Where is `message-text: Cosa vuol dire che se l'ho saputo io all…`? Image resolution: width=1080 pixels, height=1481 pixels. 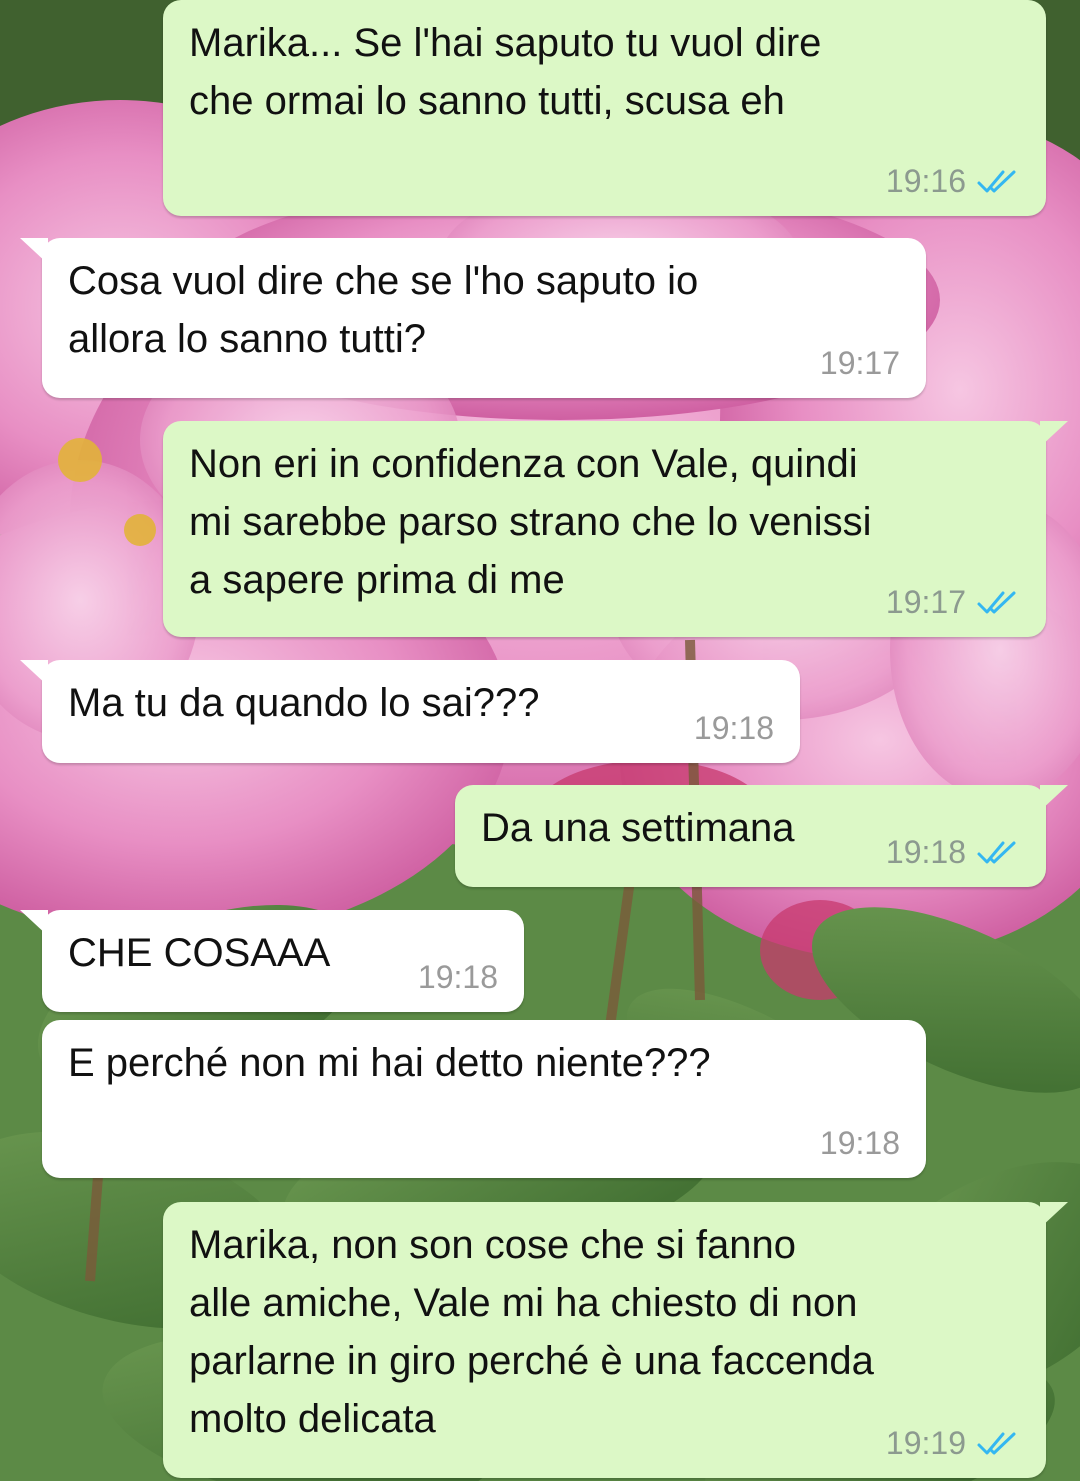
message-text: Cosa vuol dire che se l'ho saputo io all… is located at coordinates (383, 310).